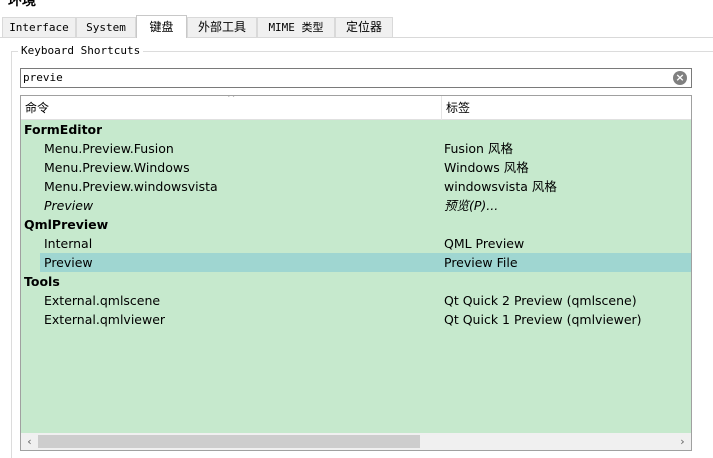  I want to click on scroll-right-arrow-icon: ›, so click(682, 441).